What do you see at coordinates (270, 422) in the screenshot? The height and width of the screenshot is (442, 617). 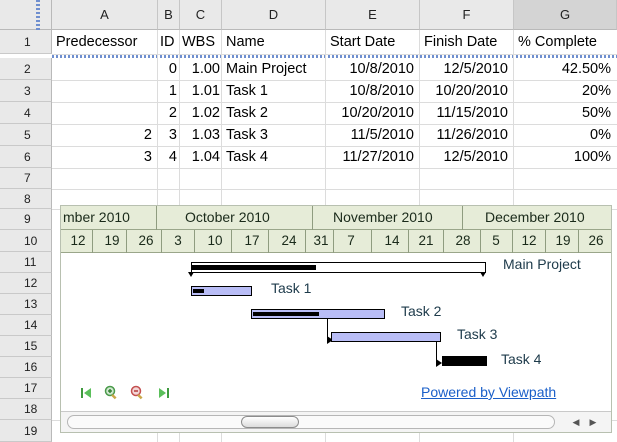 I see `scrollbar-thumb` at bounding box center [270, 422].